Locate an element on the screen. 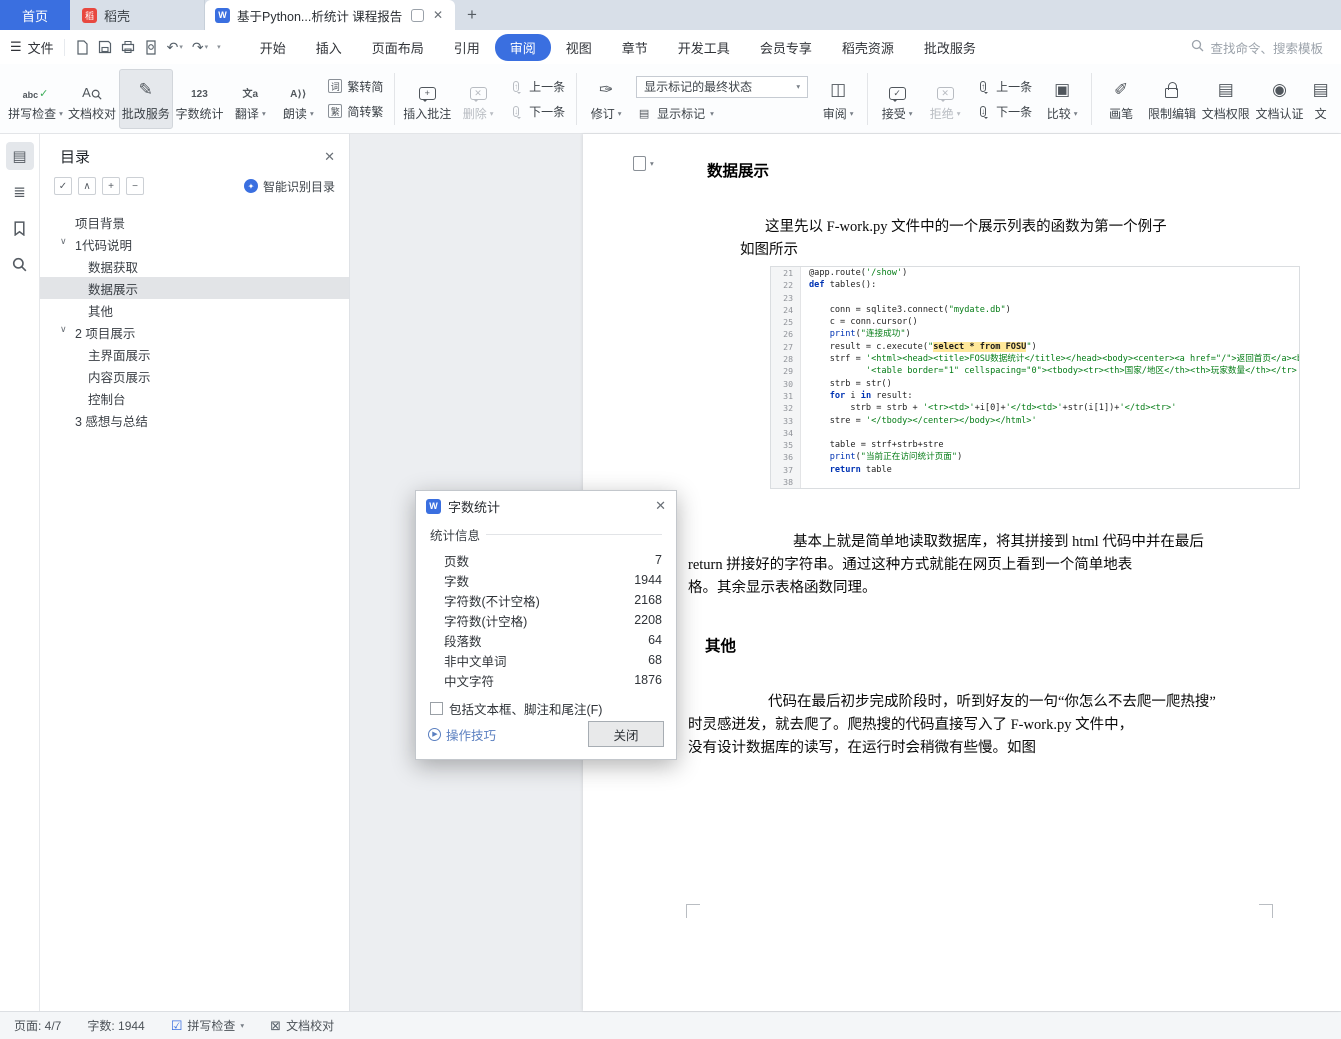 This screenshot has width=1341, height=1039. doc-proofread-button: A 文档校对 is located at coordinates (92, 99).